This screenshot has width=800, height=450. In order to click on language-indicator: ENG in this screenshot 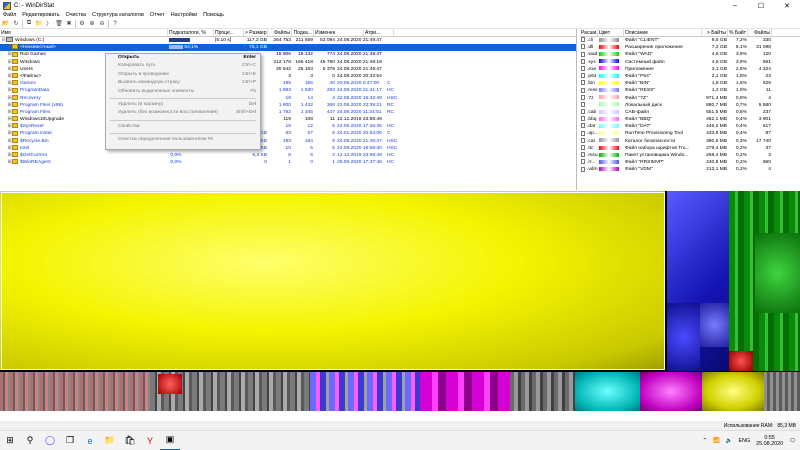, I will do `click(744, 441)`.